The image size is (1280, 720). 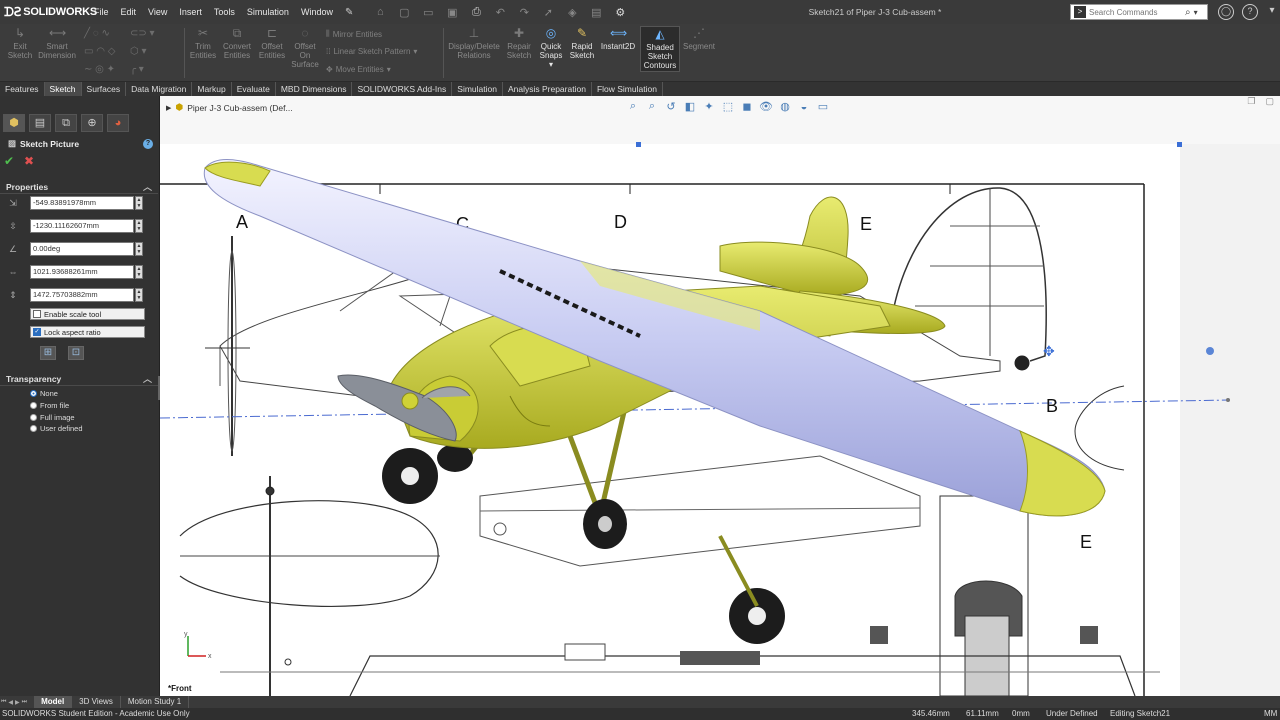 I want to click on search-input, so click(x=1137, y=12).